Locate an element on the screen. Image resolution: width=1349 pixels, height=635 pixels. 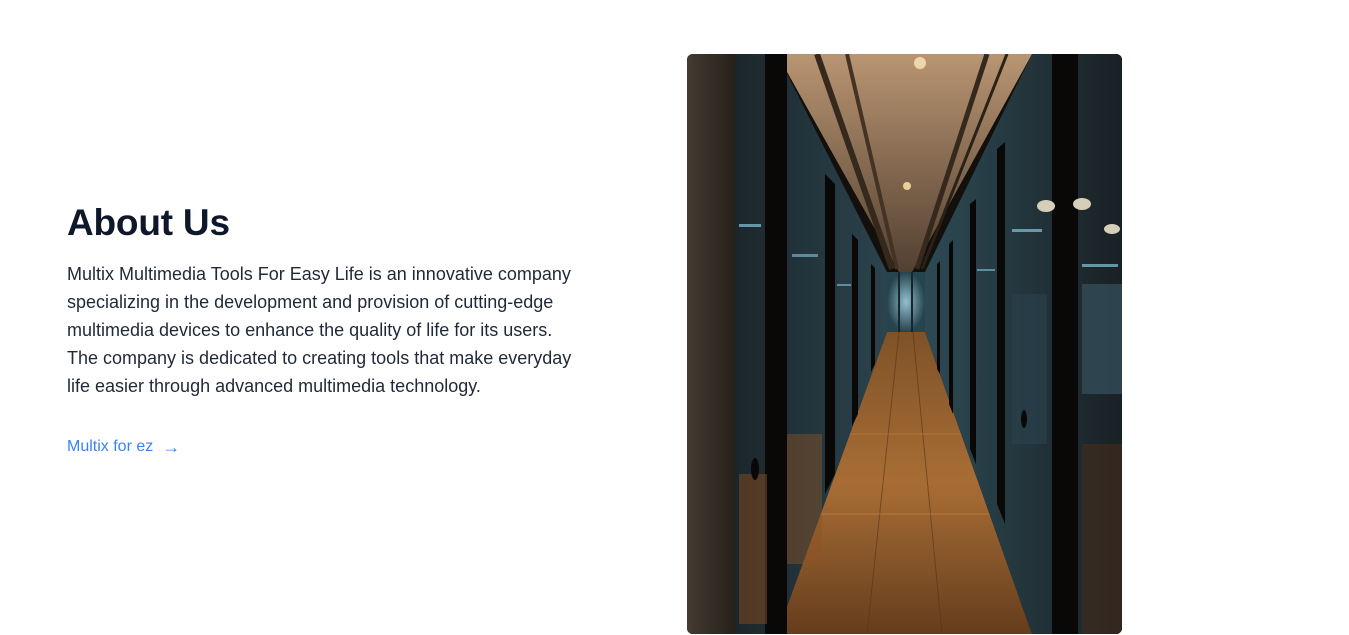
link-label: Multix for ez is located at coordinates (110, 446).